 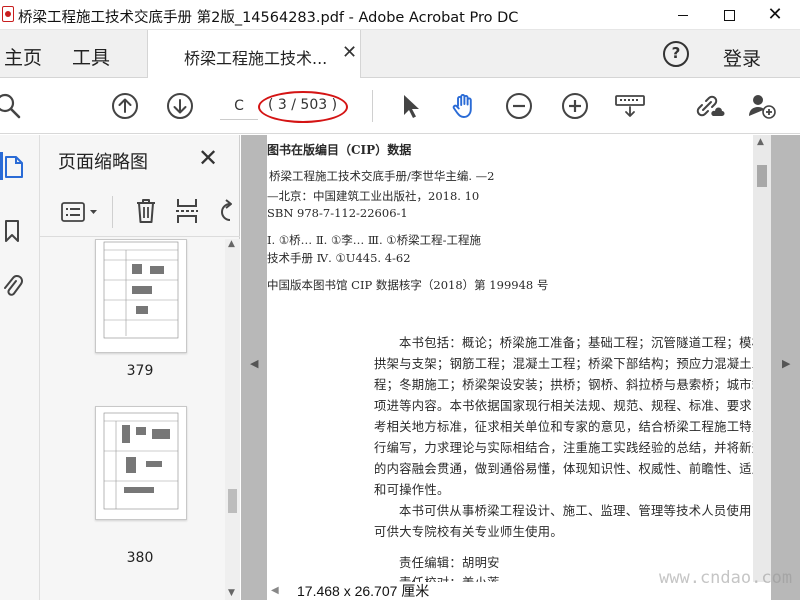 What do you see at coordinates (563, 448) in the screenshot?
I see `body-text-line: 行编写，力求理论与实际相结合，注重施工实践经验的总结，并将新规范` at bounding box center [563, 448].